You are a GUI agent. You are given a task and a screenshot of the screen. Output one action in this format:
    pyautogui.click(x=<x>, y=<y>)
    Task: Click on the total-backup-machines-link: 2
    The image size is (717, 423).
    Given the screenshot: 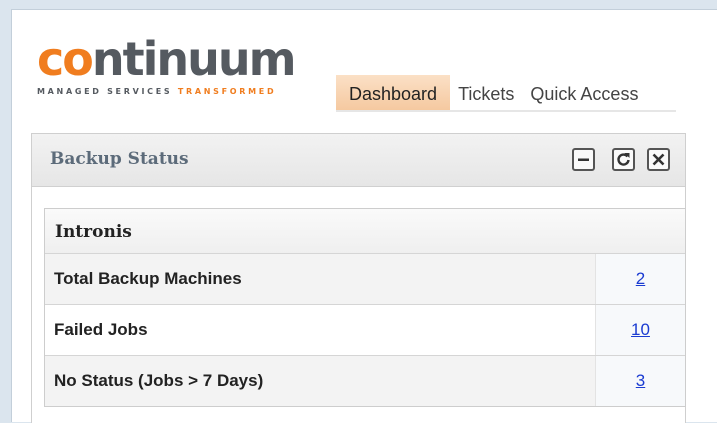 What is the action you would take?
    pyautogui.click(x=640, y=278)
    